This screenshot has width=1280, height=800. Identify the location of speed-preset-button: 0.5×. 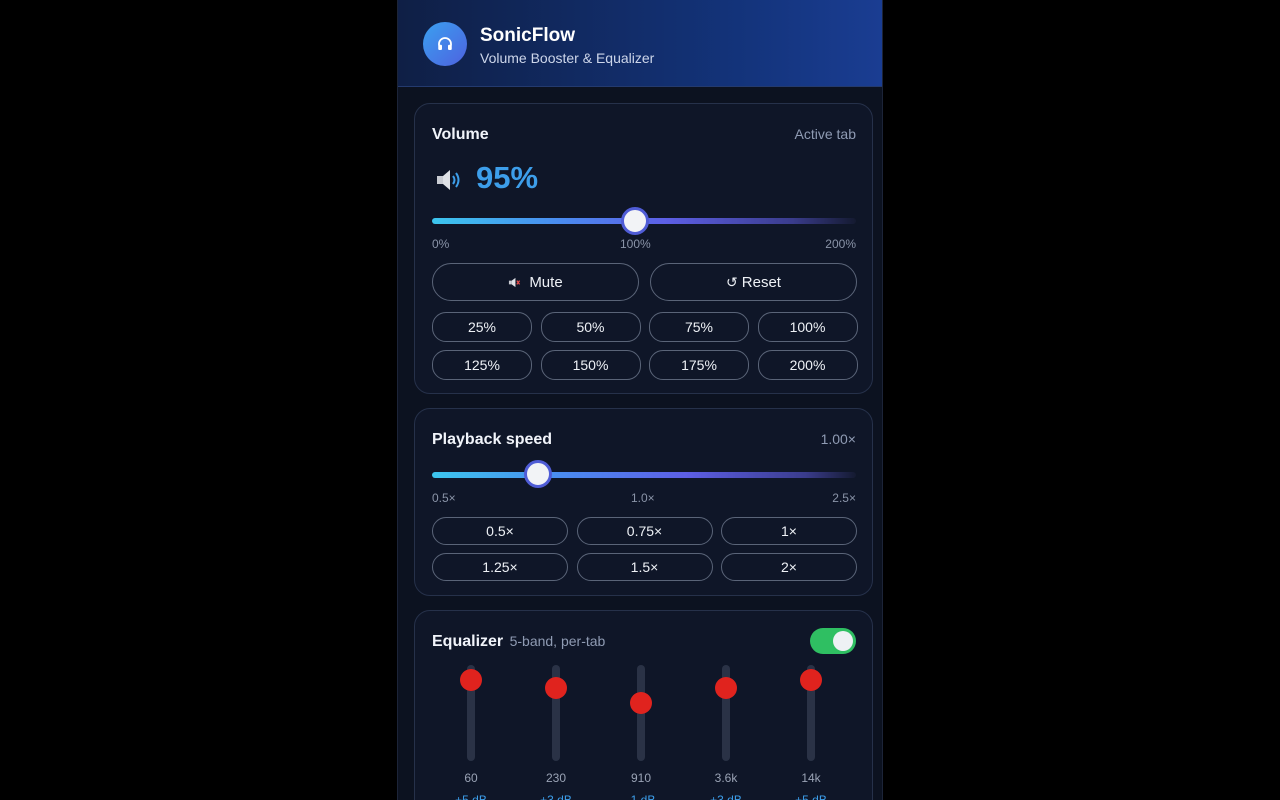
(500, 531).